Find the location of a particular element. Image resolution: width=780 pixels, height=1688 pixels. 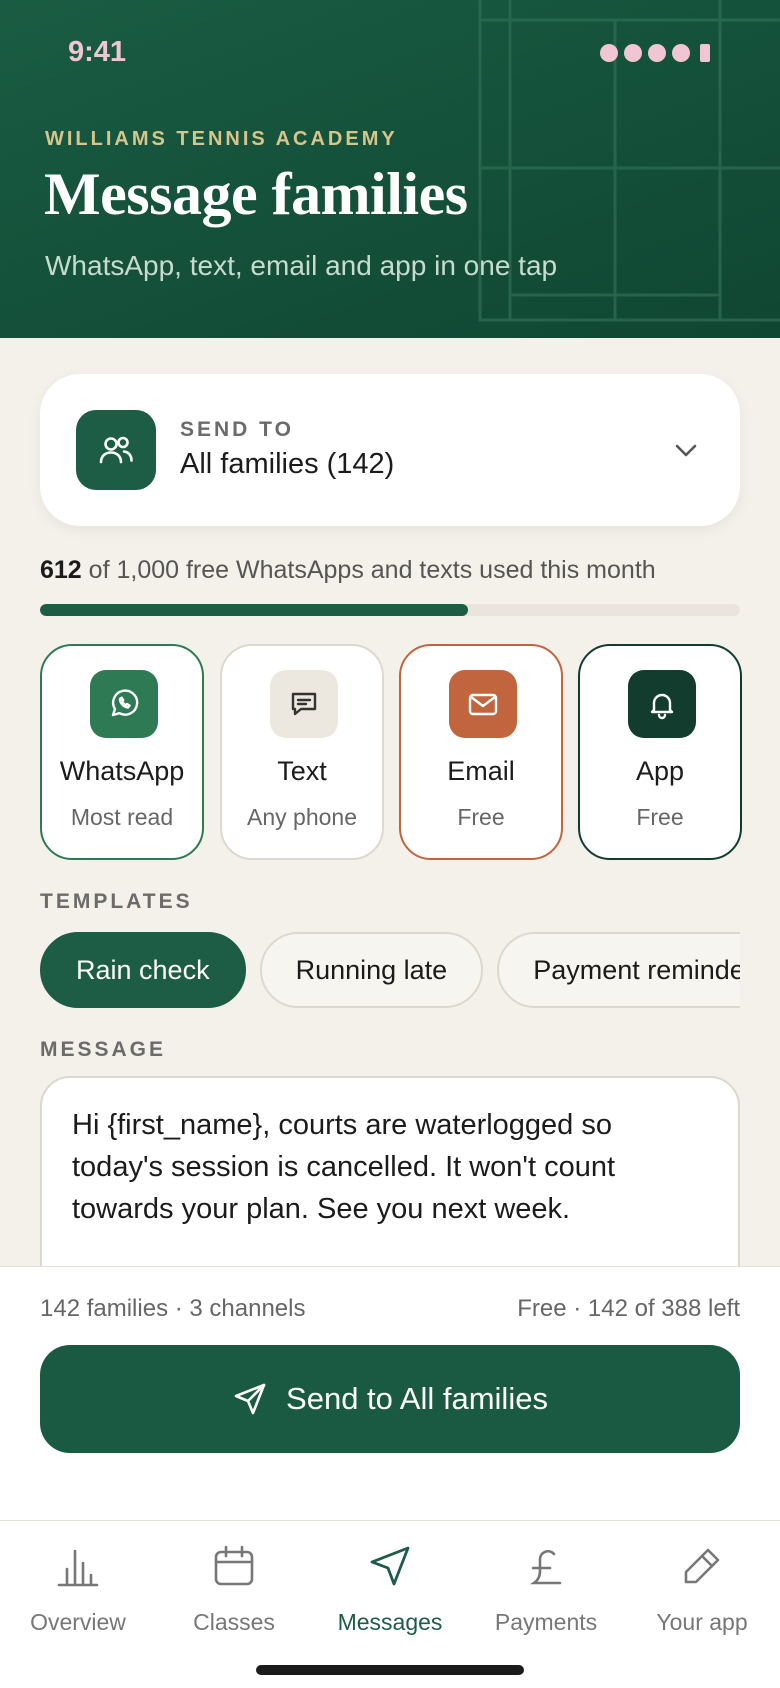

channel-subtitle: Any phone is located at coordinates (302, 817).